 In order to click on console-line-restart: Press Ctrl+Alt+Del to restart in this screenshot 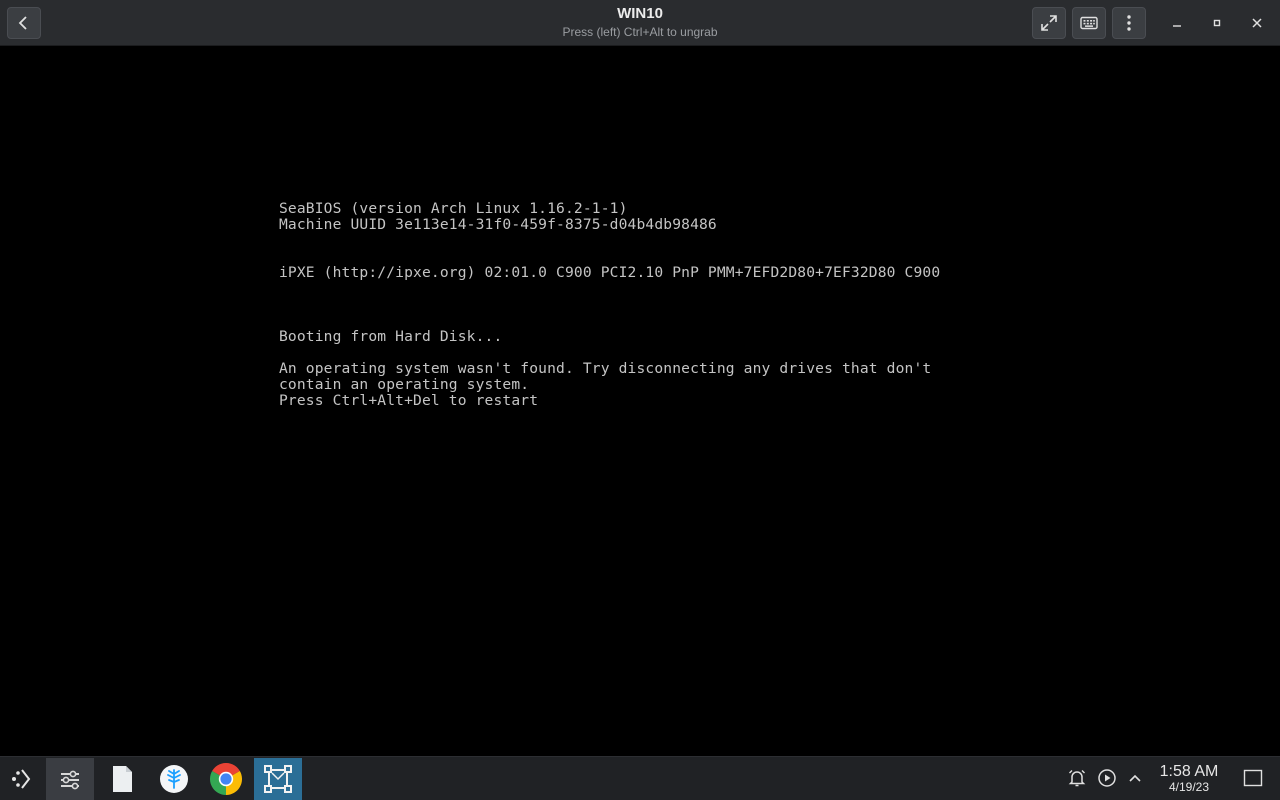, I will do `click(409, 400)`.